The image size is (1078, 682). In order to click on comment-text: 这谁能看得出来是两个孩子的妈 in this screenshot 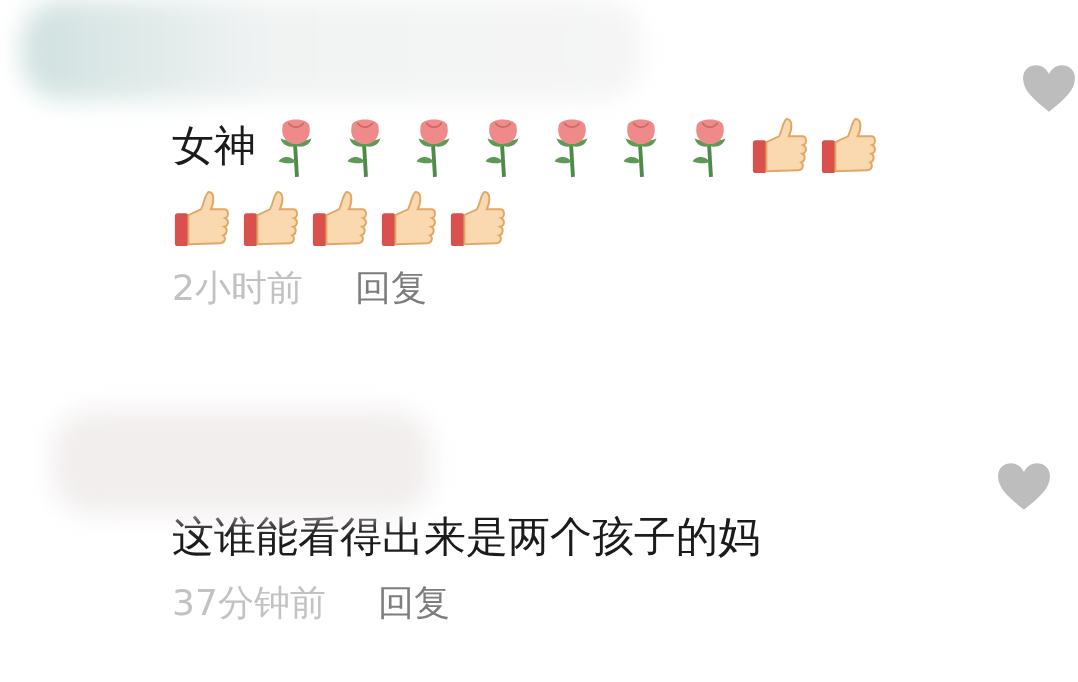, I will do `click(466, 537)`.